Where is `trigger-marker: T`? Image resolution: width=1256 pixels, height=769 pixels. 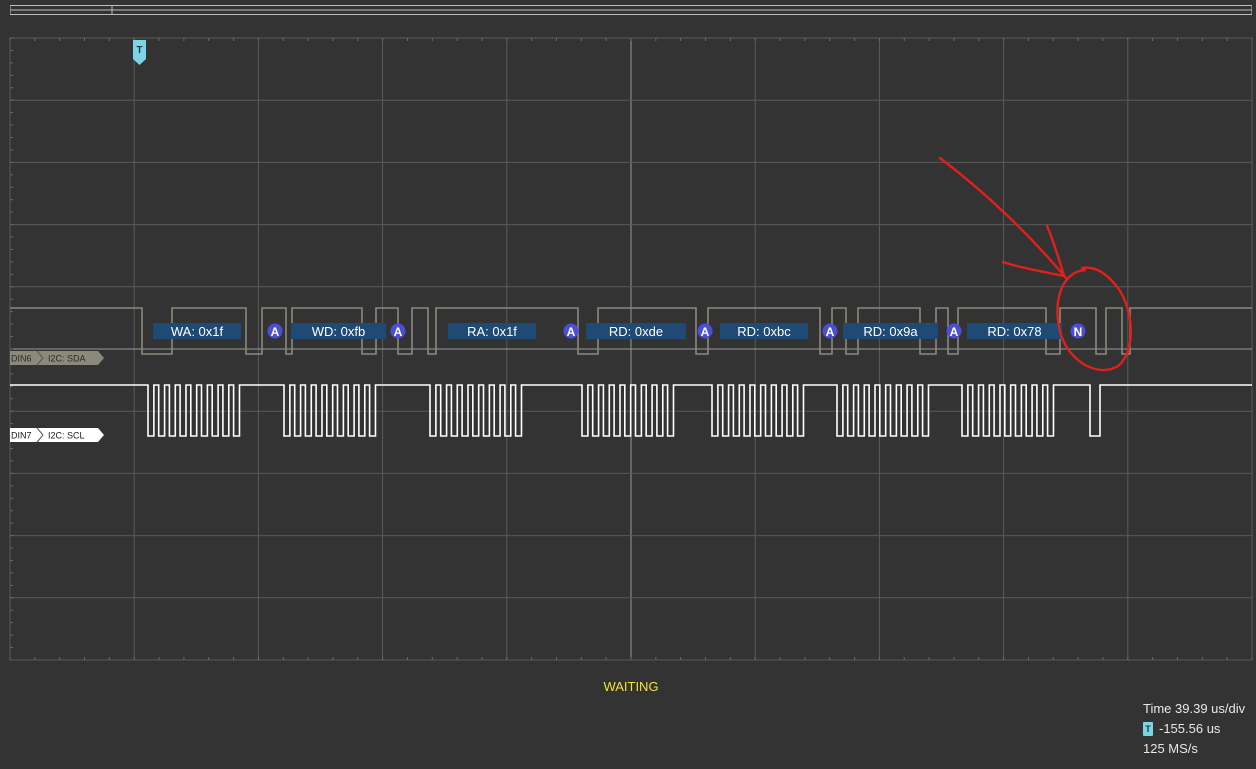 trigger-marker: T is located at coordinates (139, 52).